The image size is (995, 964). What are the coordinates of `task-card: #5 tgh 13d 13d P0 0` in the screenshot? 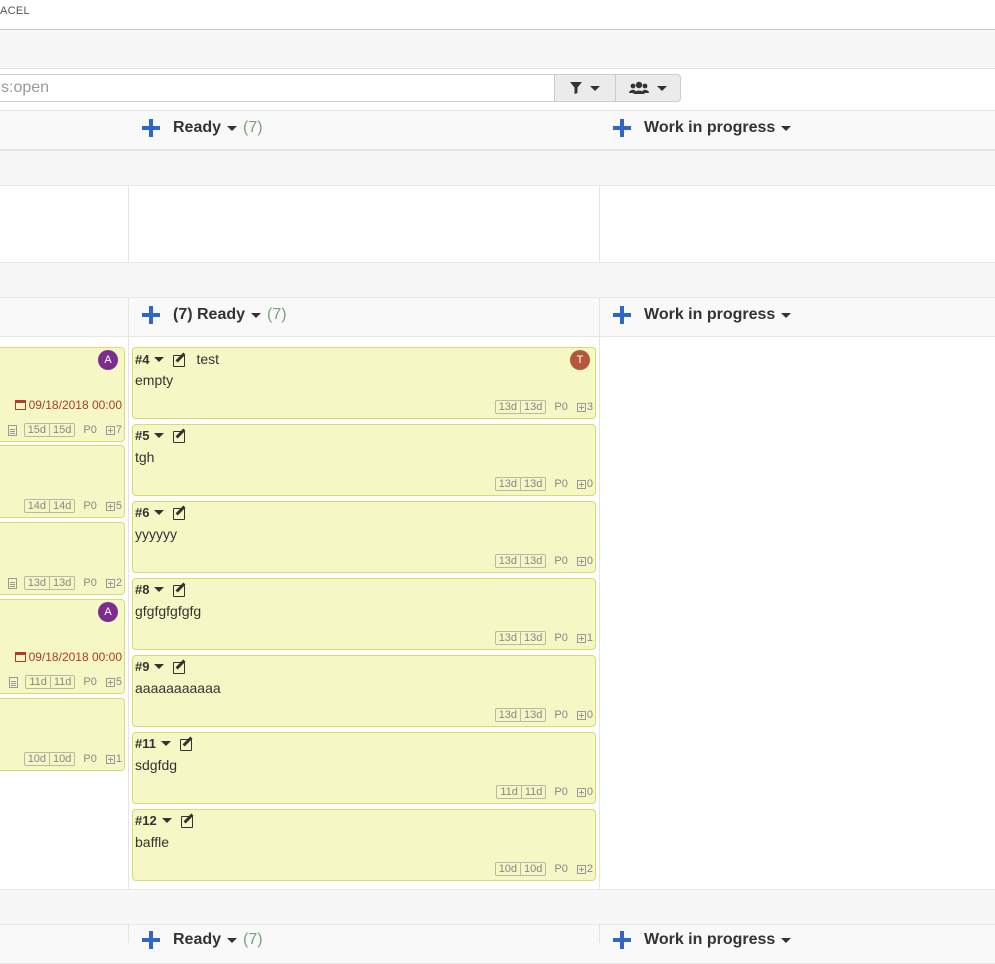 It's located at (364, 460).